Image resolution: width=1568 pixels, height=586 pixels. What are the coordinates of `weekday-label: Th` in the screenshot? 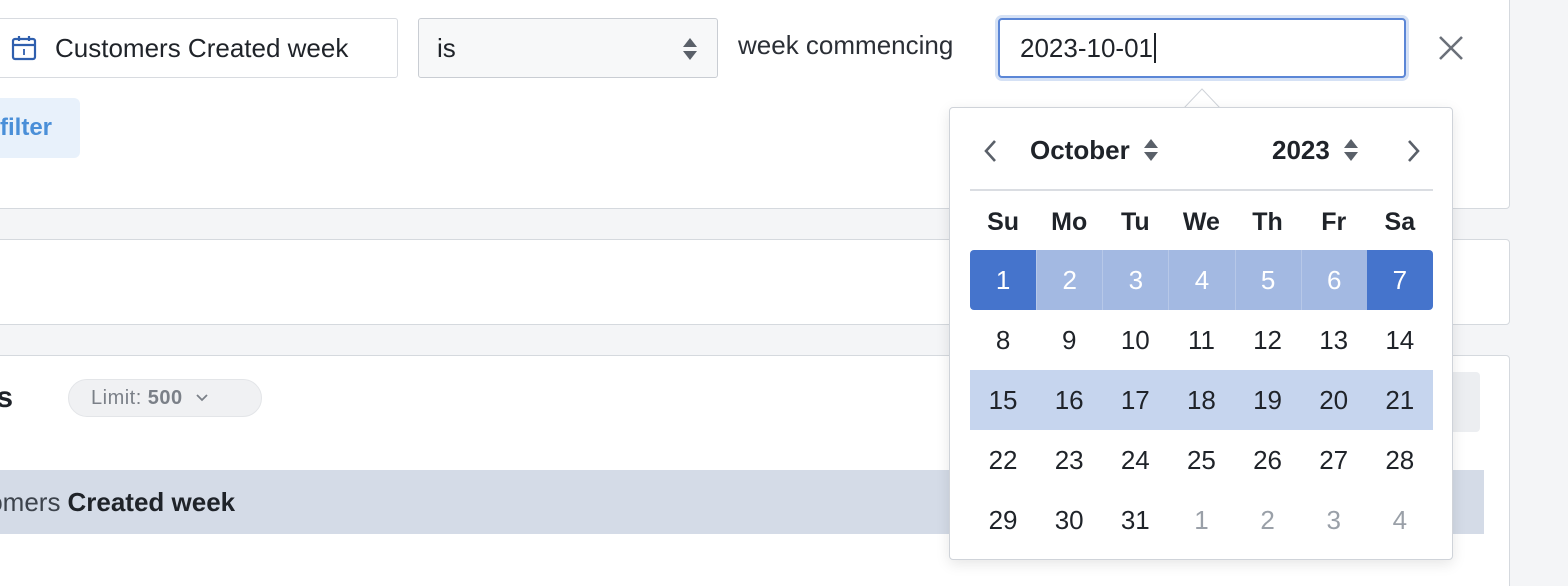 It's located at (1267, 222).